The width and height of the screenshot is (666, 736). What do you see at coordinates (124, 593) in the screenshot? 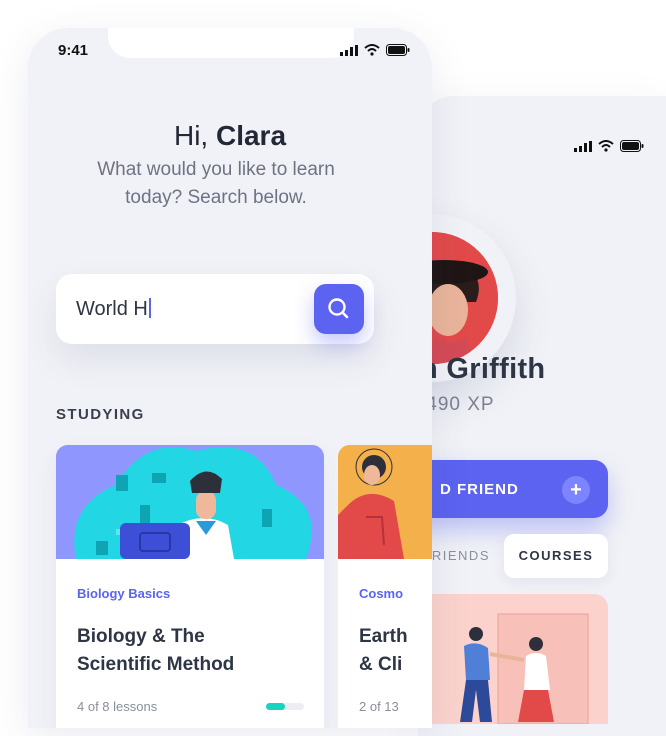
I see `course-category: Biology Basics` at bounding box center [124, 593].